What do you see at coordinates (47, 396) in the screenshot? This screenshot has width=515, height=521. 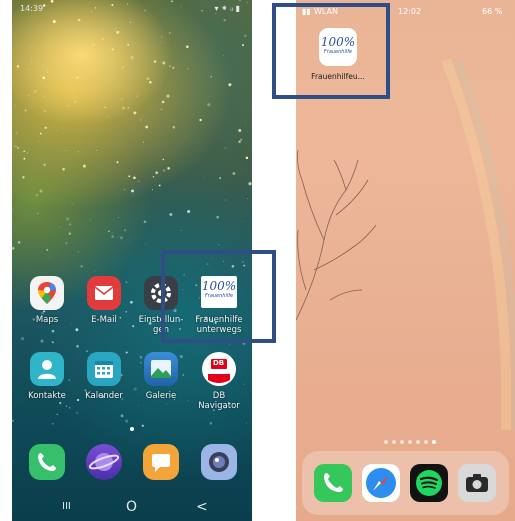 I see `app-label: Kontakte` at bounding box center [47, 396].